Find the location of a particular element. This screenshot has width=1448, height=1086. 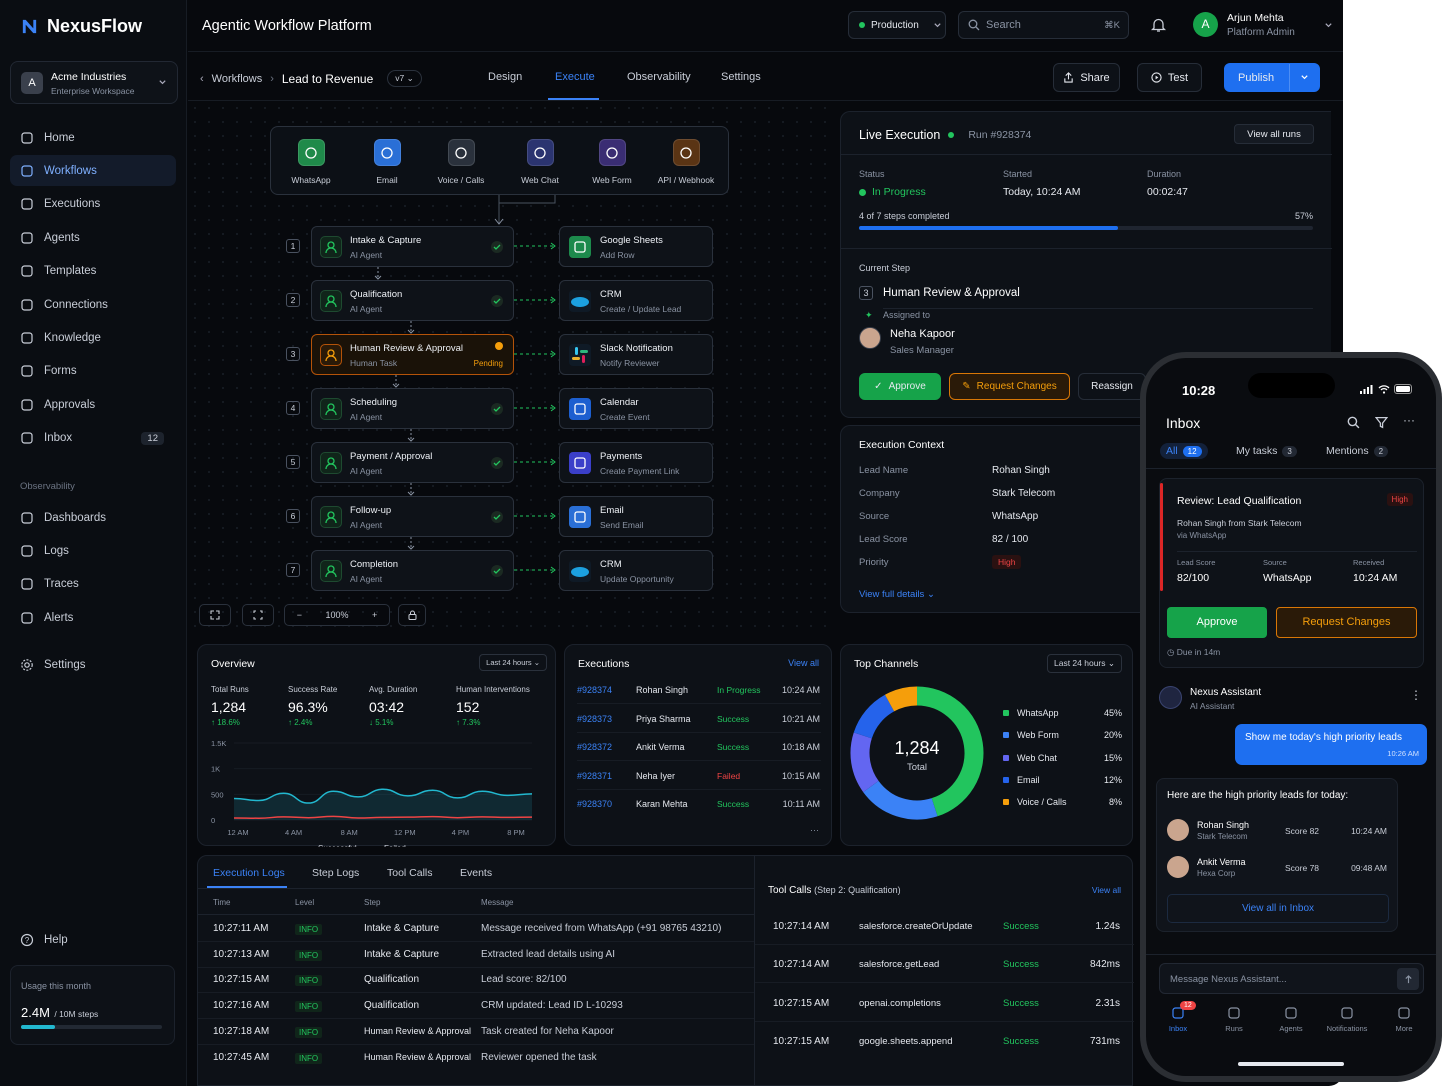

sidebar-item-knowledge: Knowledge is located at coordinates (93, 337).